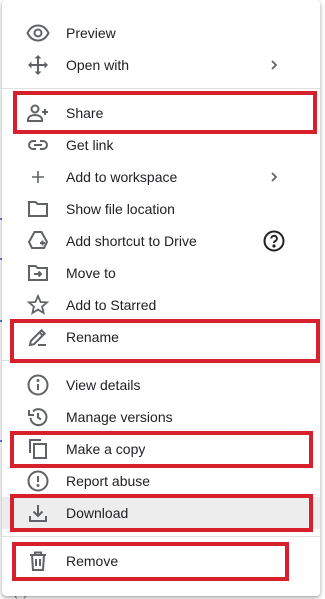 This screenshot has width=325, height=599. What do you see at coordinates (85, 113) in the screenshot?
I see `menu-item-label: Share` at bounding box center [85, 113].